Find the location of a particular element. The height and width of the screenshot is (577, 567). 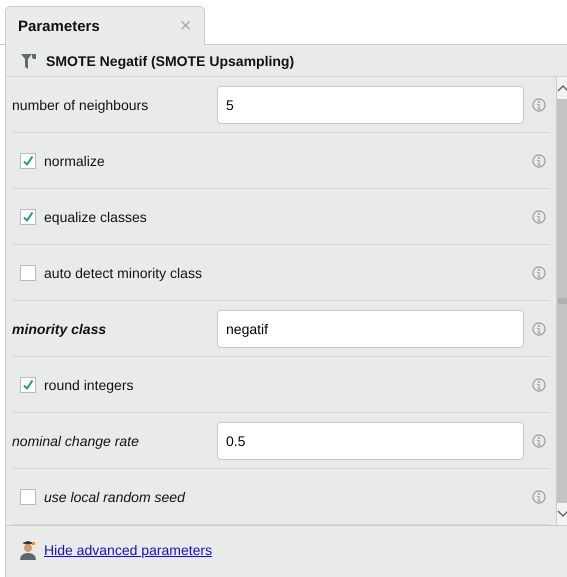

scrollbar is located at coordinates (561, 301).